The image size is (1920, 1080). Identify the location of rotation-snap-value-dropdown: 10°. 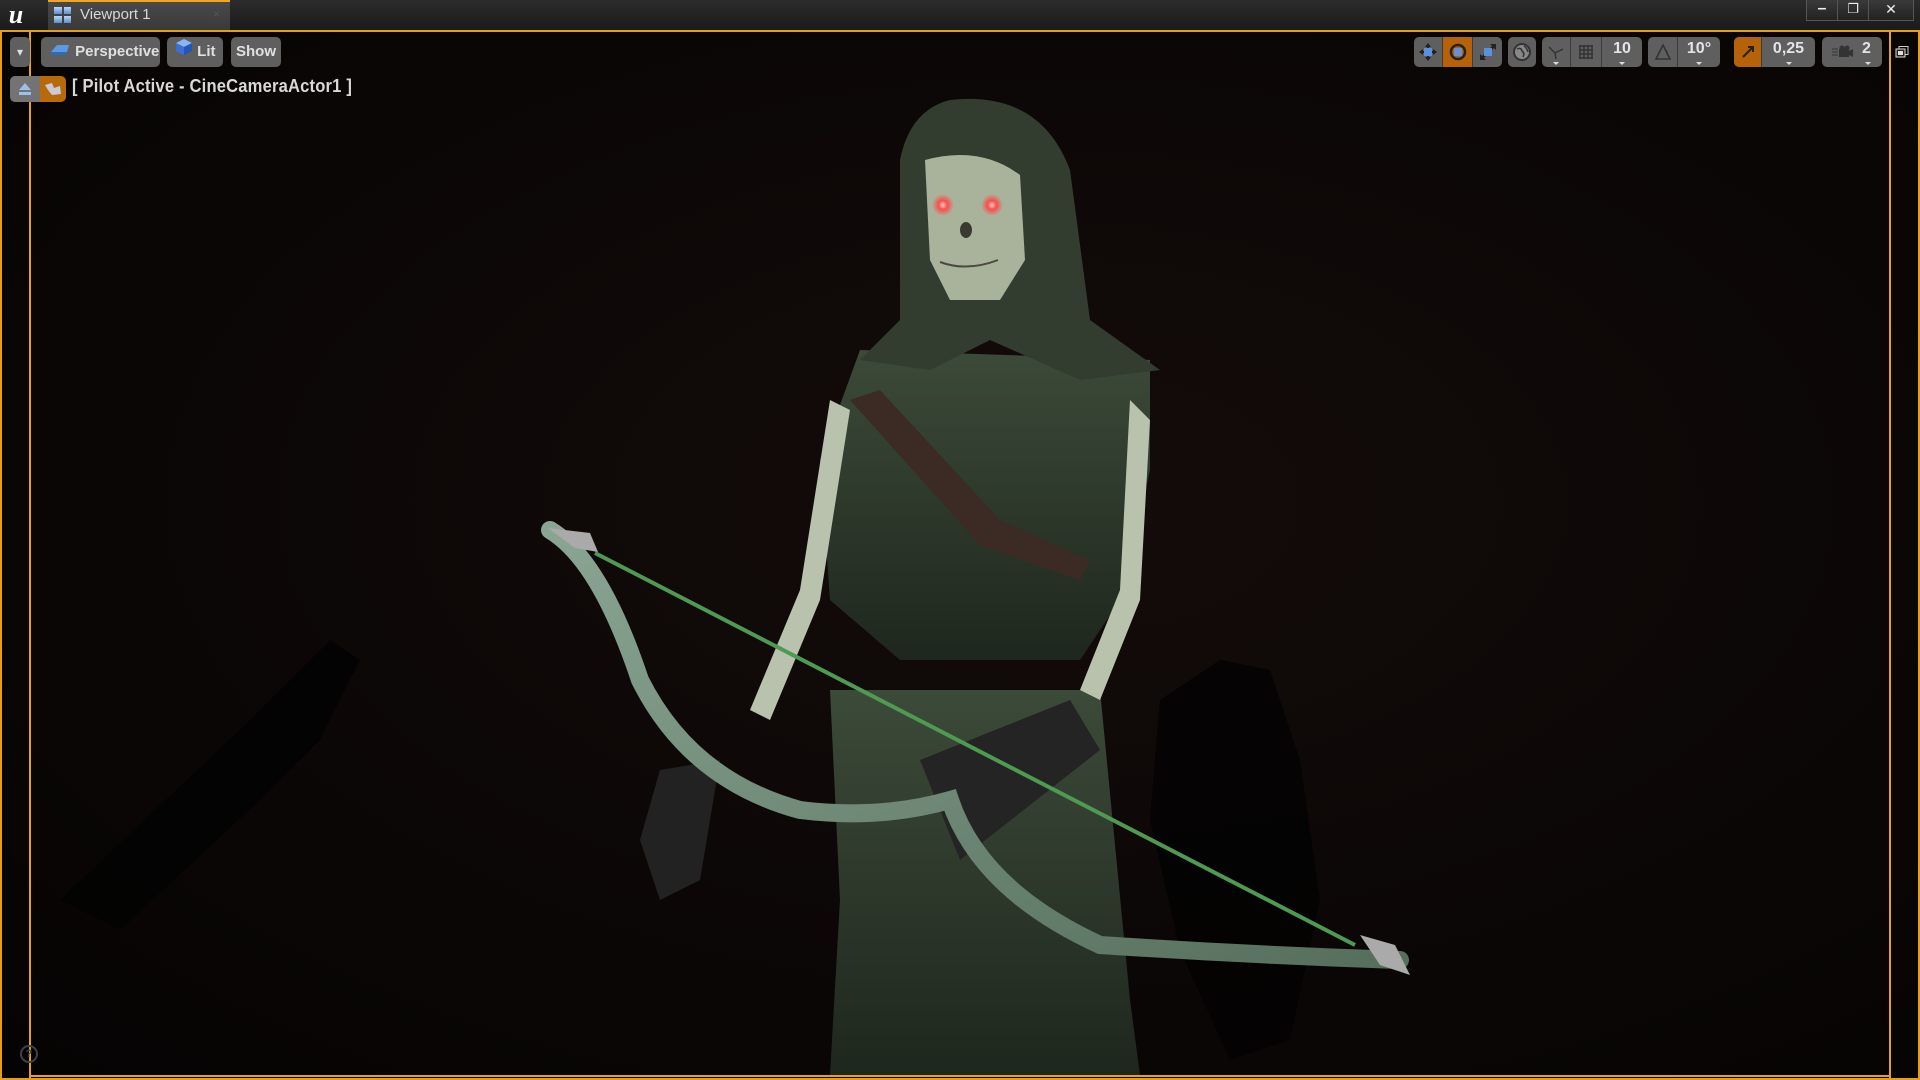
(1699, 52).